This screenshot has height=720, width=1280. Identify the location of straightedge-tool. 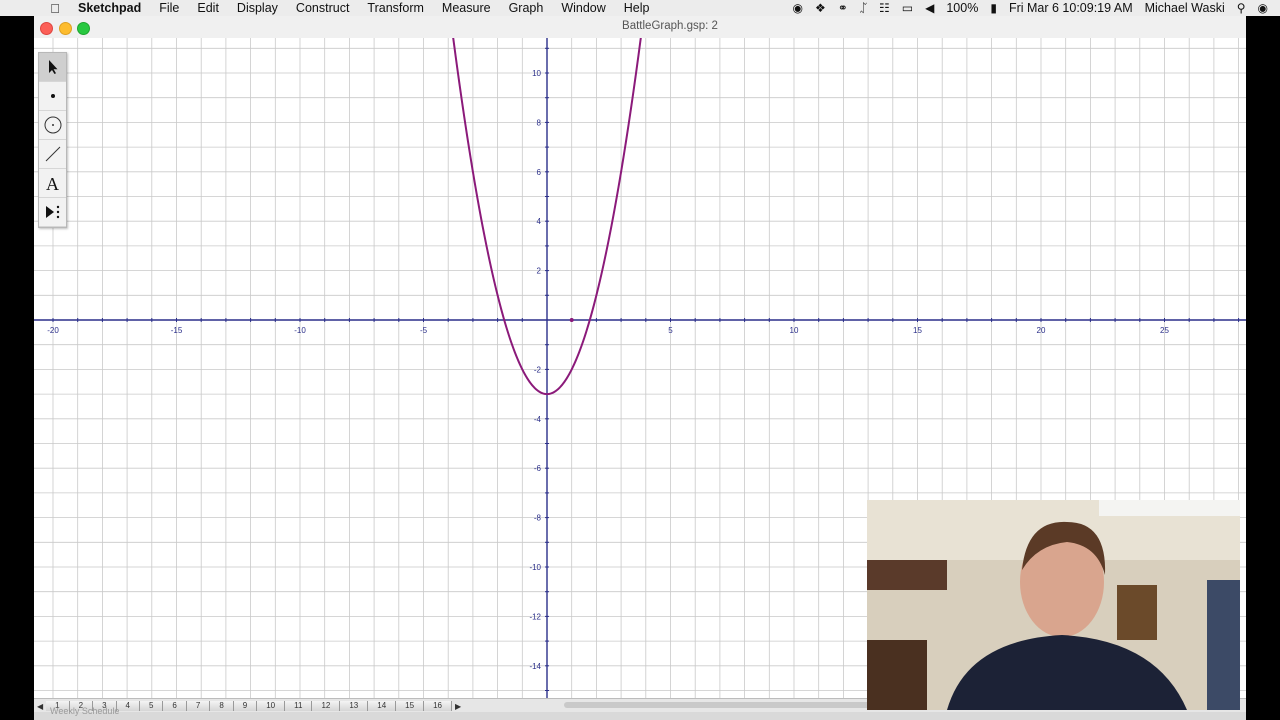
(52, 154).